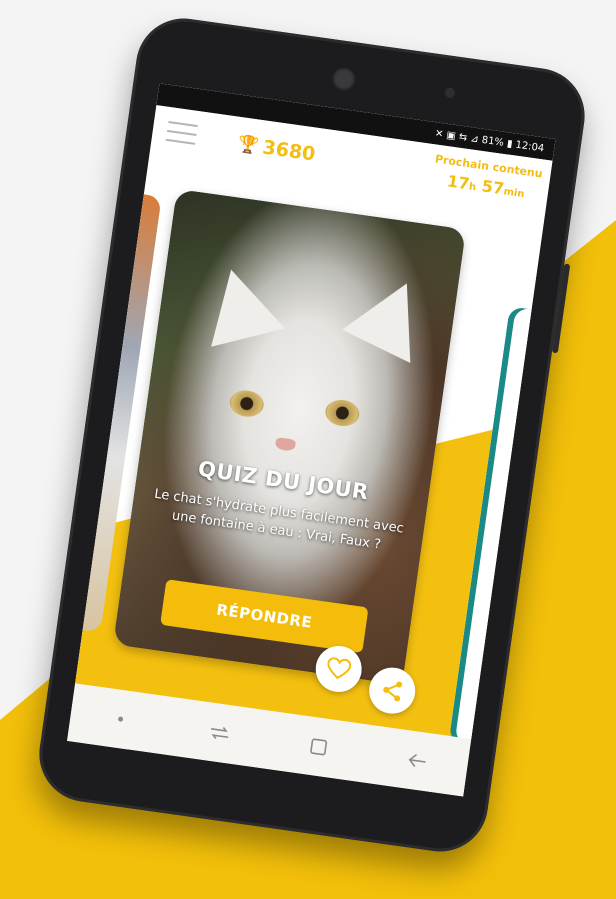  Describe the element at coordinates (120, 719) in the screenshot. I see `dot-icon` at that location.